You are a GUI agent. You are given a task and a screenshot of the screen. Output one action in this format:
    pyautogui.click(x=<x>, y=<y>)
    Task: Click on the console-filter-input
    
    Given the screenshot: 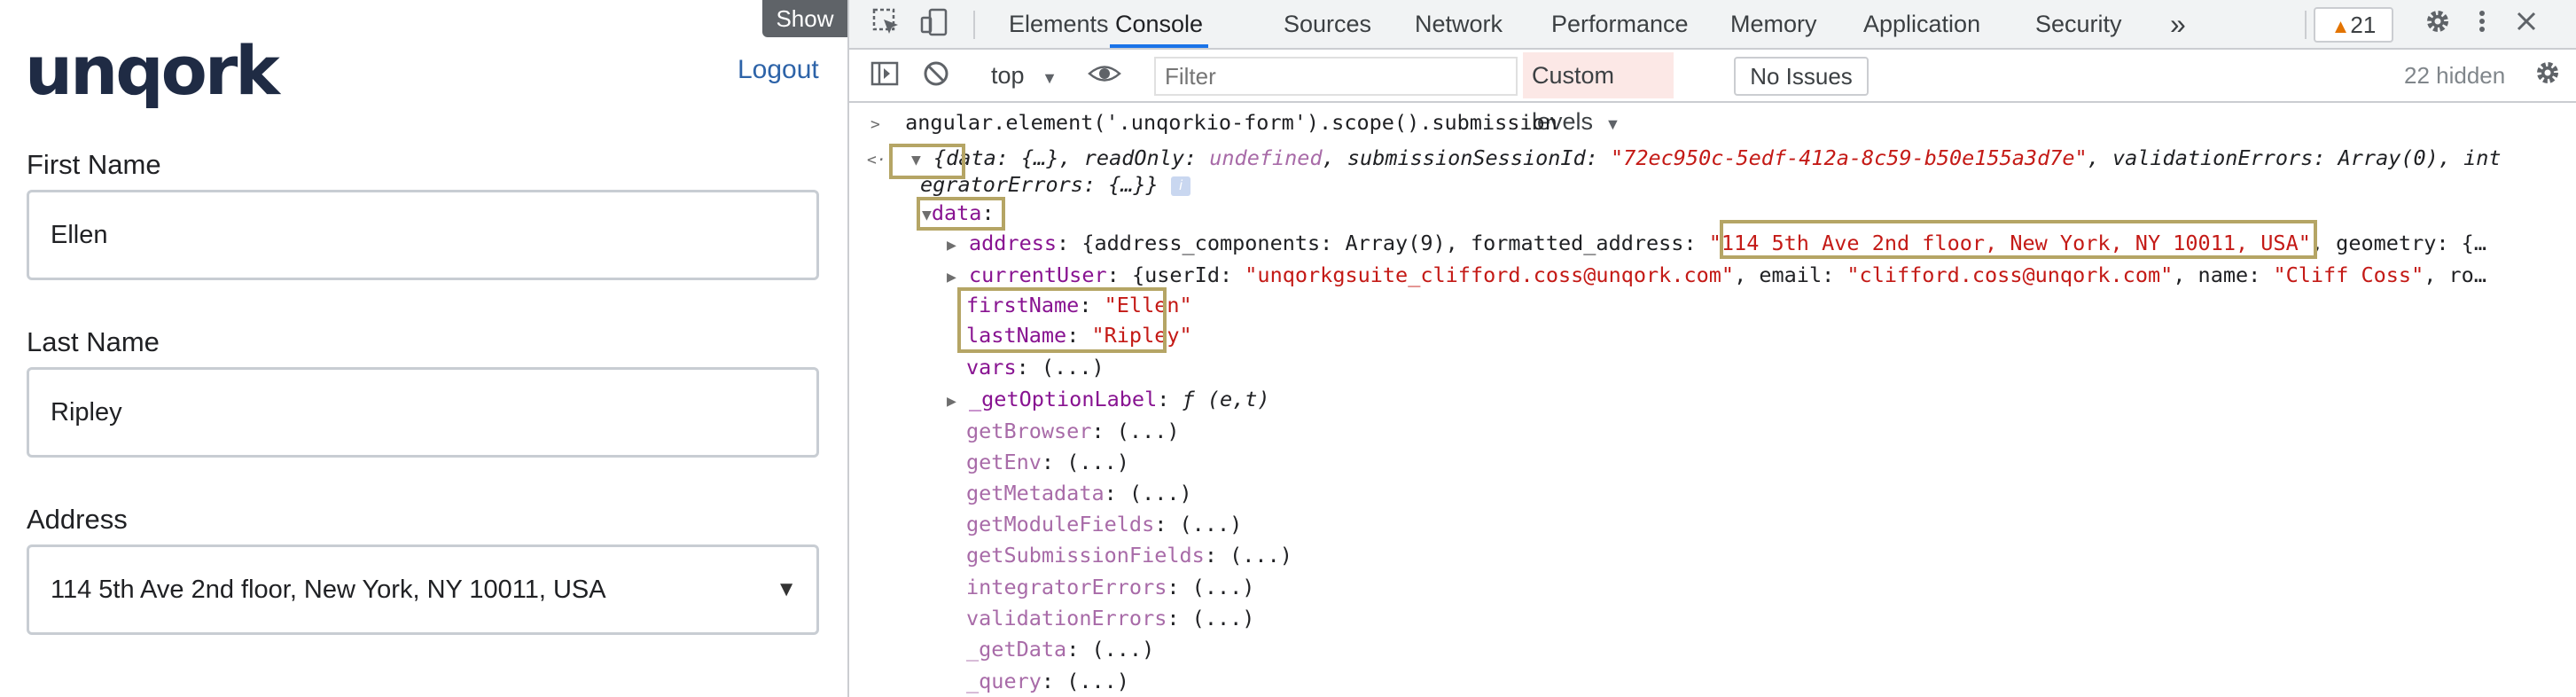 What is the action you would take?
    pyautogui.click(x=1336, y=76)
    